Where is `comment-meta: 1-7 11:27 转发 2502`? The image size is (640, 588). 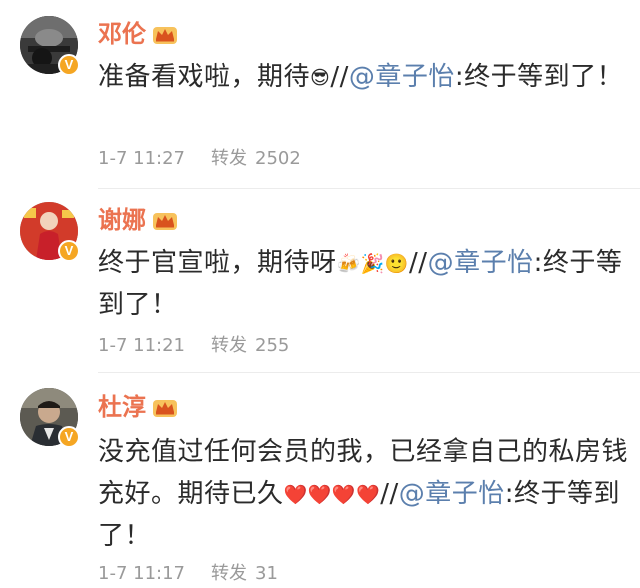 comment-meta: 1-7 11:27 转发 2502 is located at coordinates (199, 159).